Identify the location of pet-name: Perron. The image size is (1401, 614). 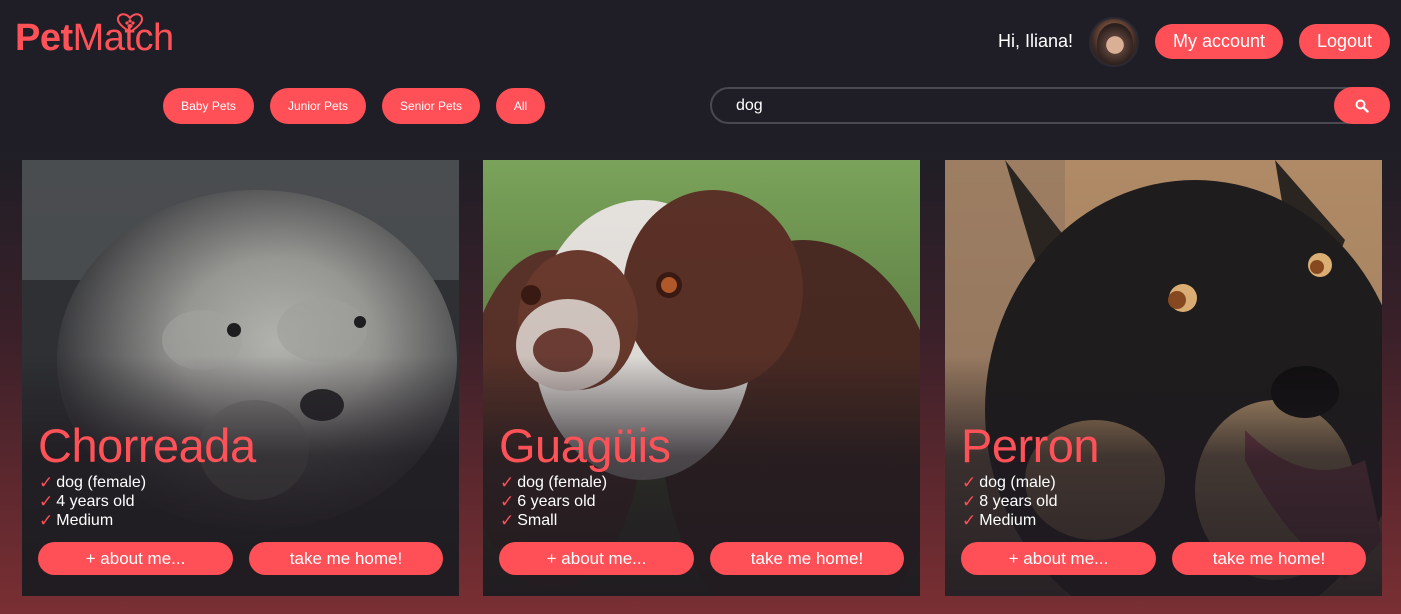
(1030, 445).